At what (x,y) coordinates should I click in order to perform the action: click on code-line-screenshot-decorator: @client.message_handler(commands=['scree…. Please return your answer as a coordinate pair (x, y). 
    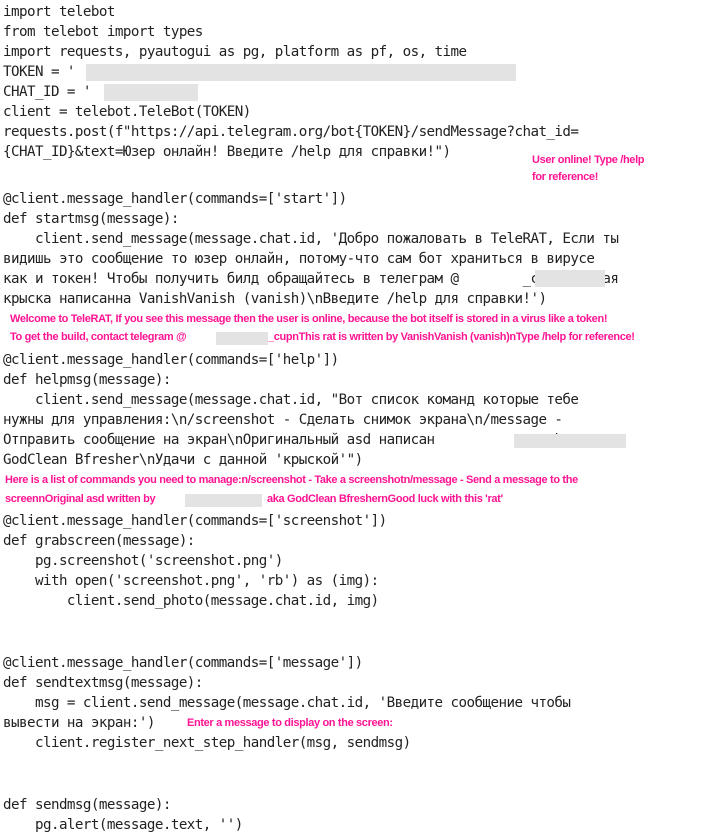
    Looking at the image, I should click on (195, 521).